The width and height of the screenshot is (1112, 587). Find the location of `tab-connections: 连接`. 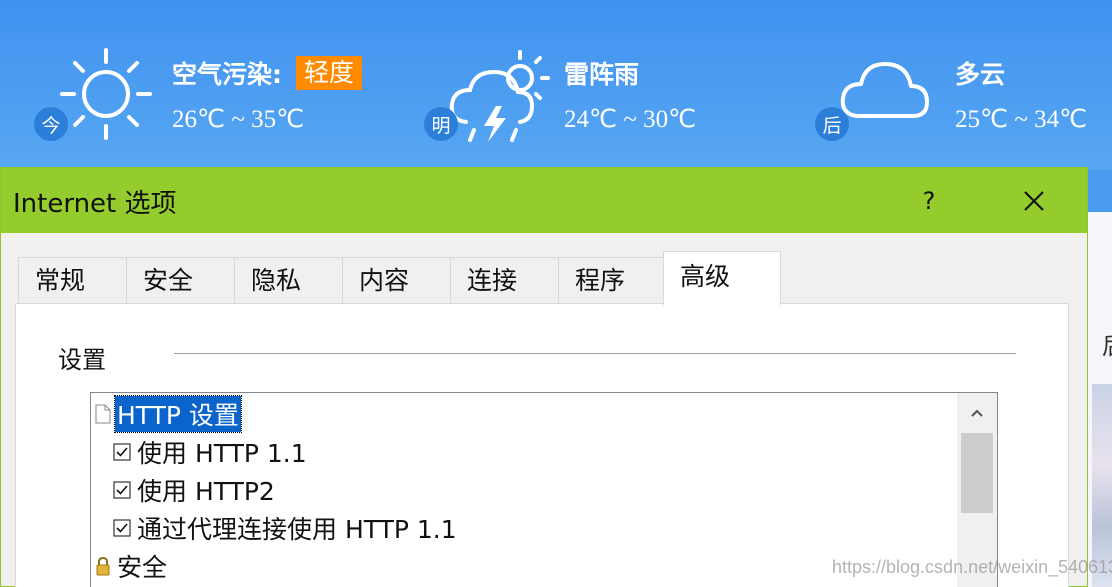

tab-connections: 连接 is located at coordinates (504, 280).